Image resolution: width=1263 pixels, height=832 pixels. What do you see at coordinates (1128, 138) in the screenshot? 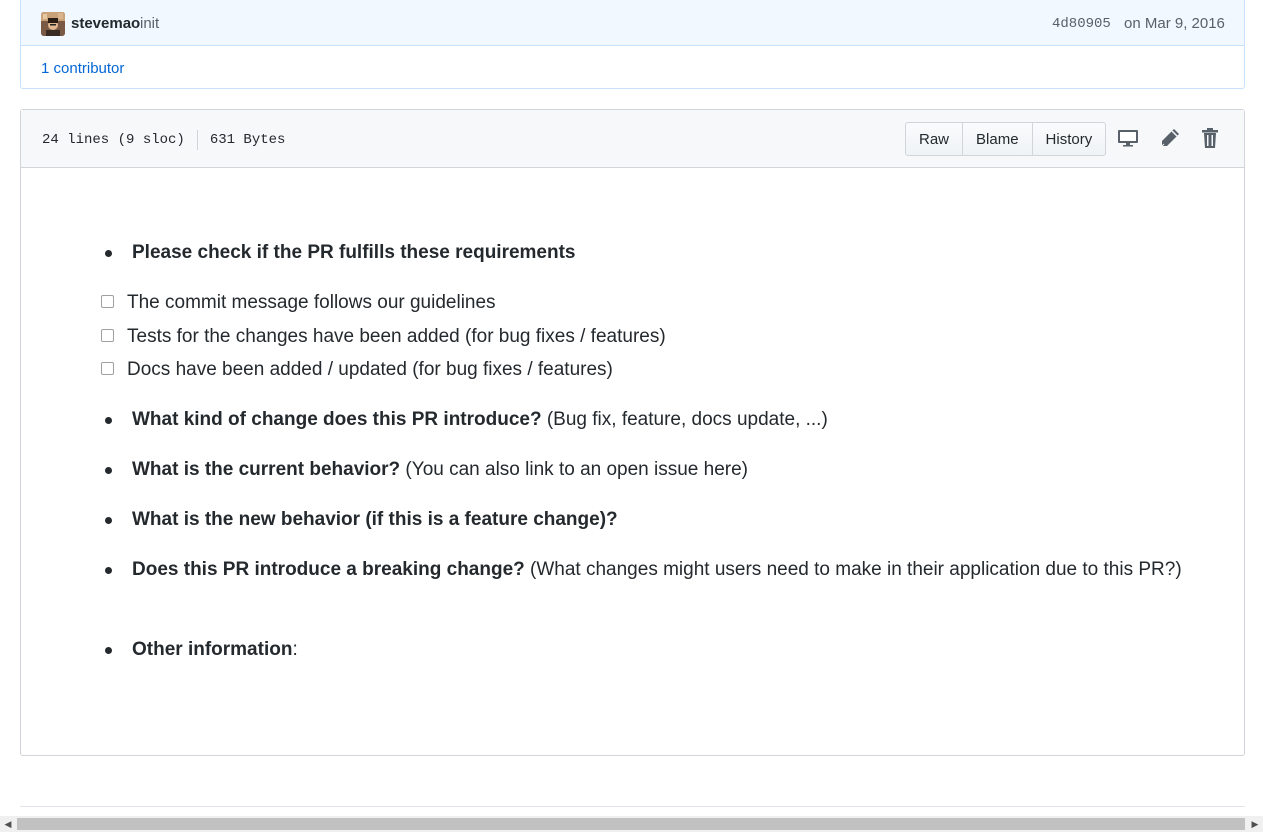
I see `desktop-icon` at bounding box center [1128, 138].